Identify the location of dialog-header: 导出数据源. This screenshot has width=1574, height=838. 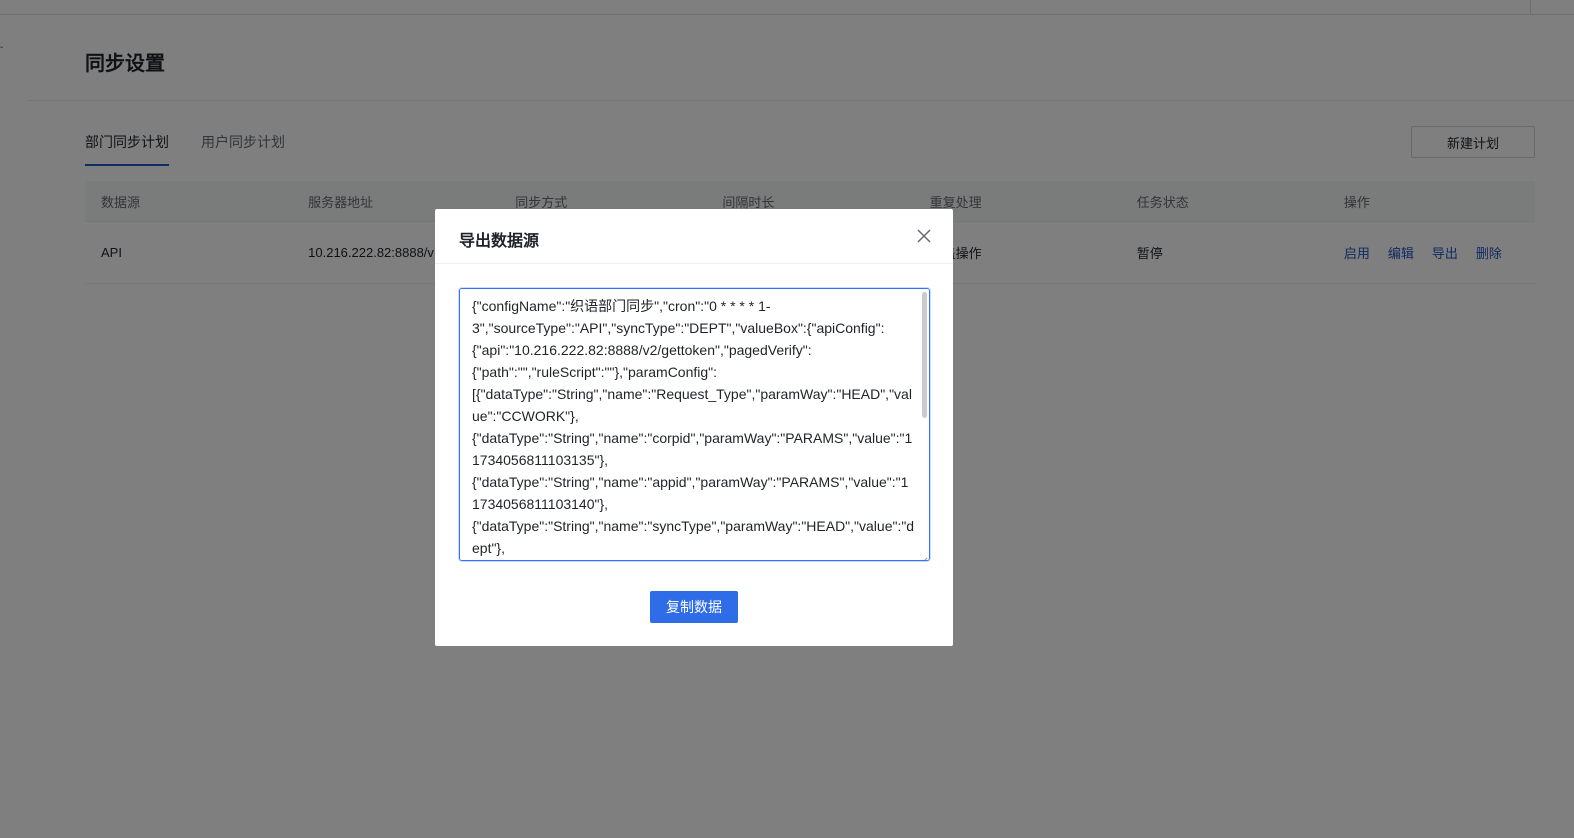
(694, 236).